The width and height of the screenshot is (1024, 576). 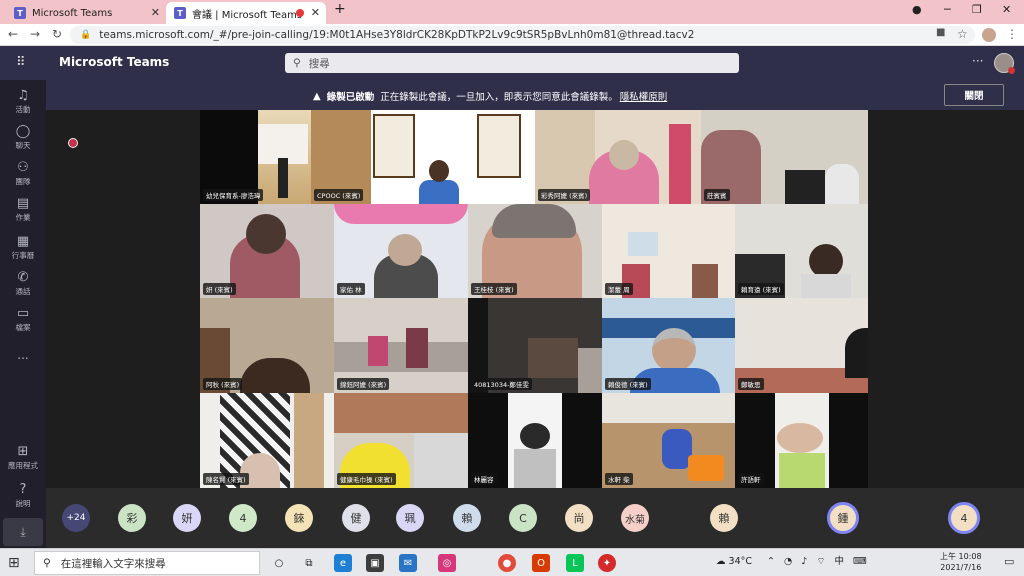 What do you see at coordinates (23, 209) in the screenshot?
I see `rail-item-assignments: ▤ 作業` at bounding box center [23, 209].